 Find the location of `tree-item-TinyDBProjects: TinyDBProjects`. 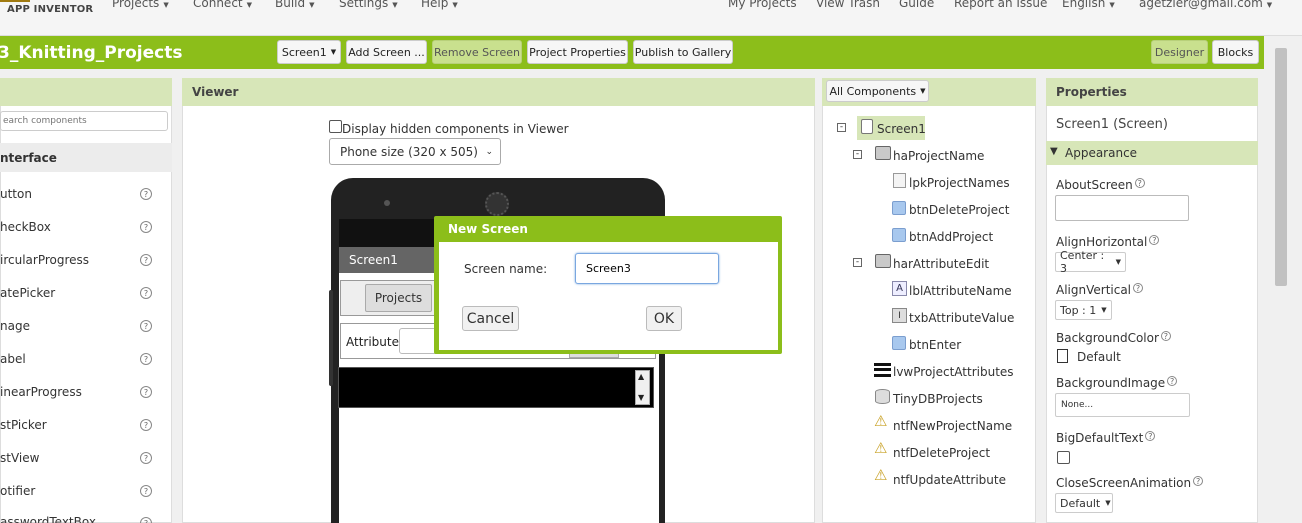

tree-item-TinyDBProjects: TinyDBProjects is located at coordinates (938, 399).